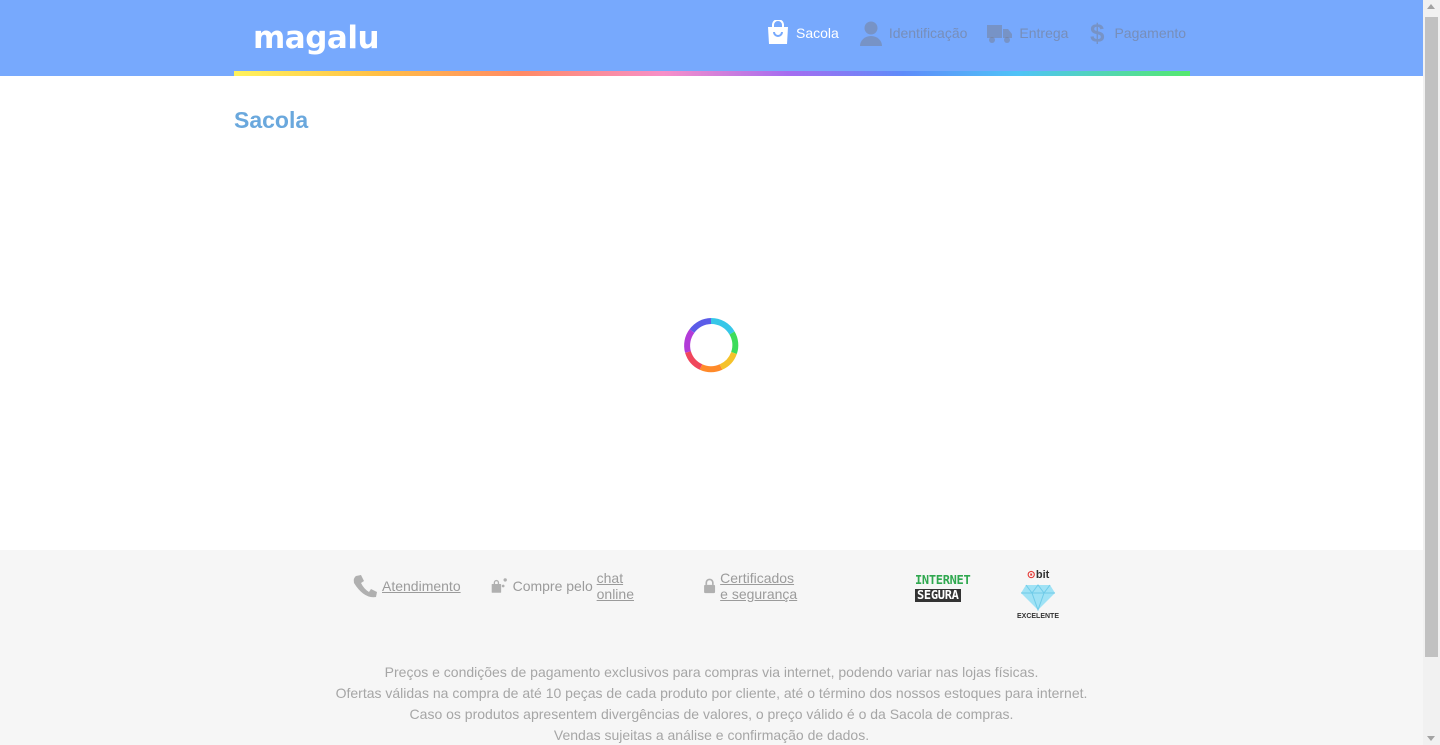 Image resolution: width=1440 pixels, height=745 pixels. I want to click on user-icon, so click(870, 33).